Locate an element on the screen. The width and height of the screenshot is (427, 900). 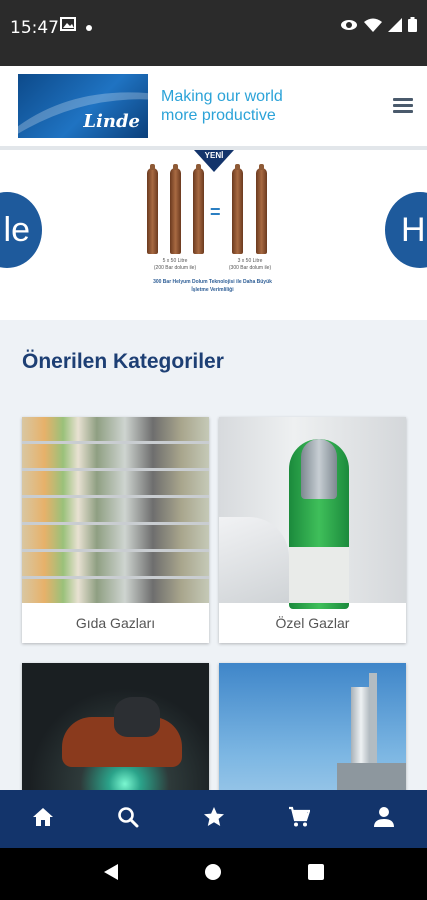
logo-text: Linde is located at coordinates (111, 121).